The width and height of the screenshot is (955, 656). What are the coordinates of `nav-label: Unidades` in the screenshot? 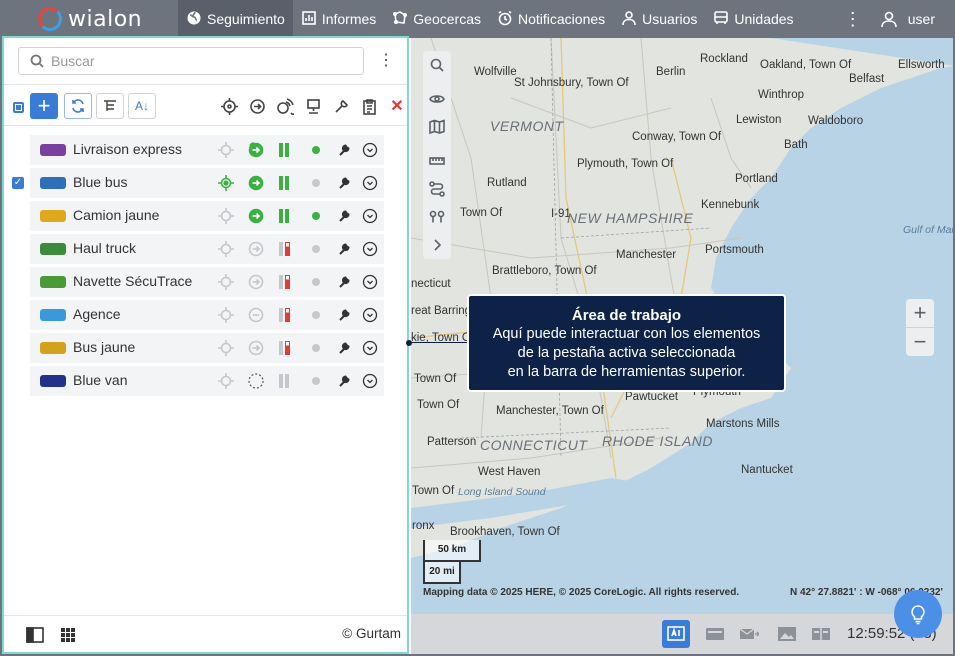 It's located at (764, 19).